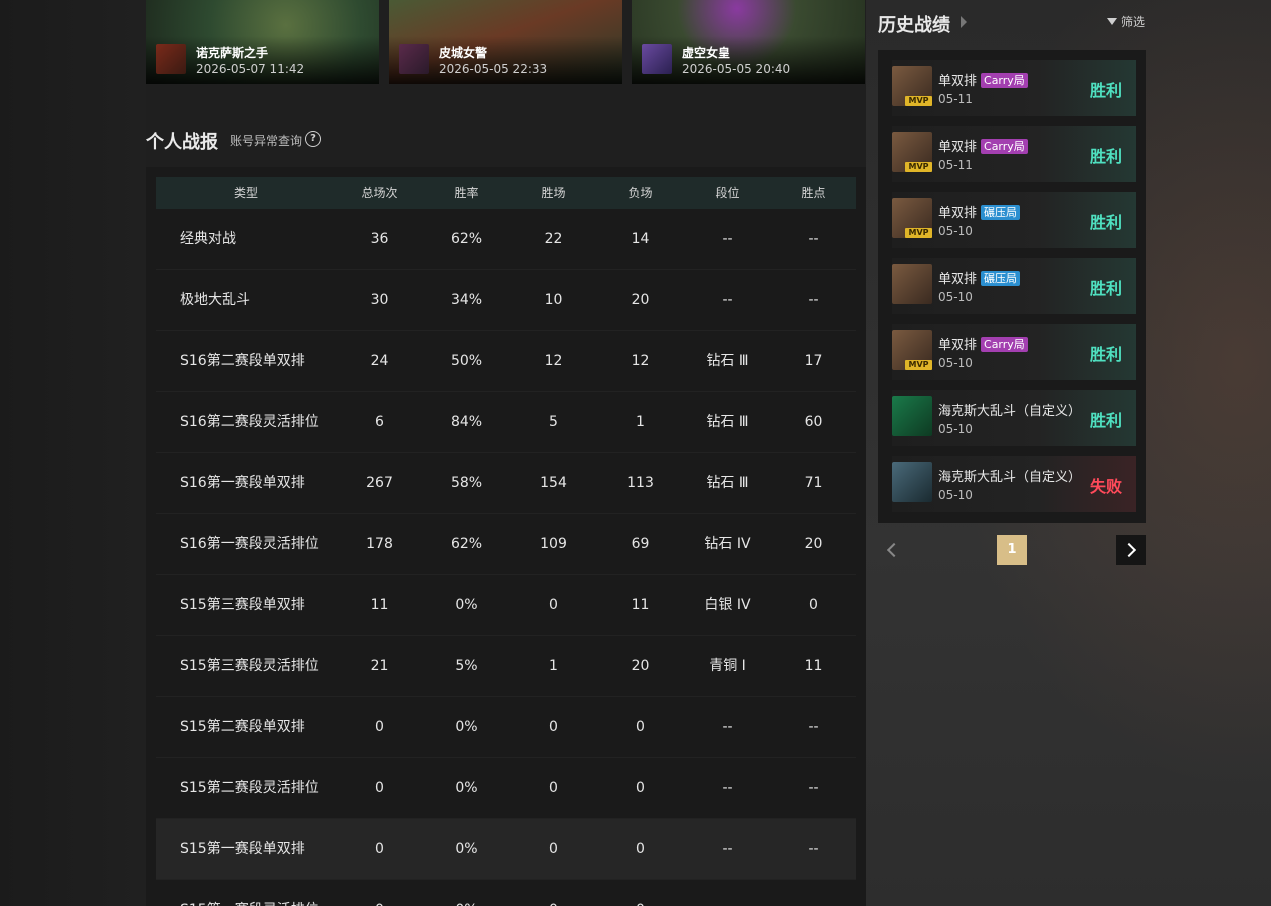 This screenshot has height=906, width=1271. What do you see at coordinates (379, 483) in the screenshot?
I see `table-cell: 267` at bounding box center [379, 483].